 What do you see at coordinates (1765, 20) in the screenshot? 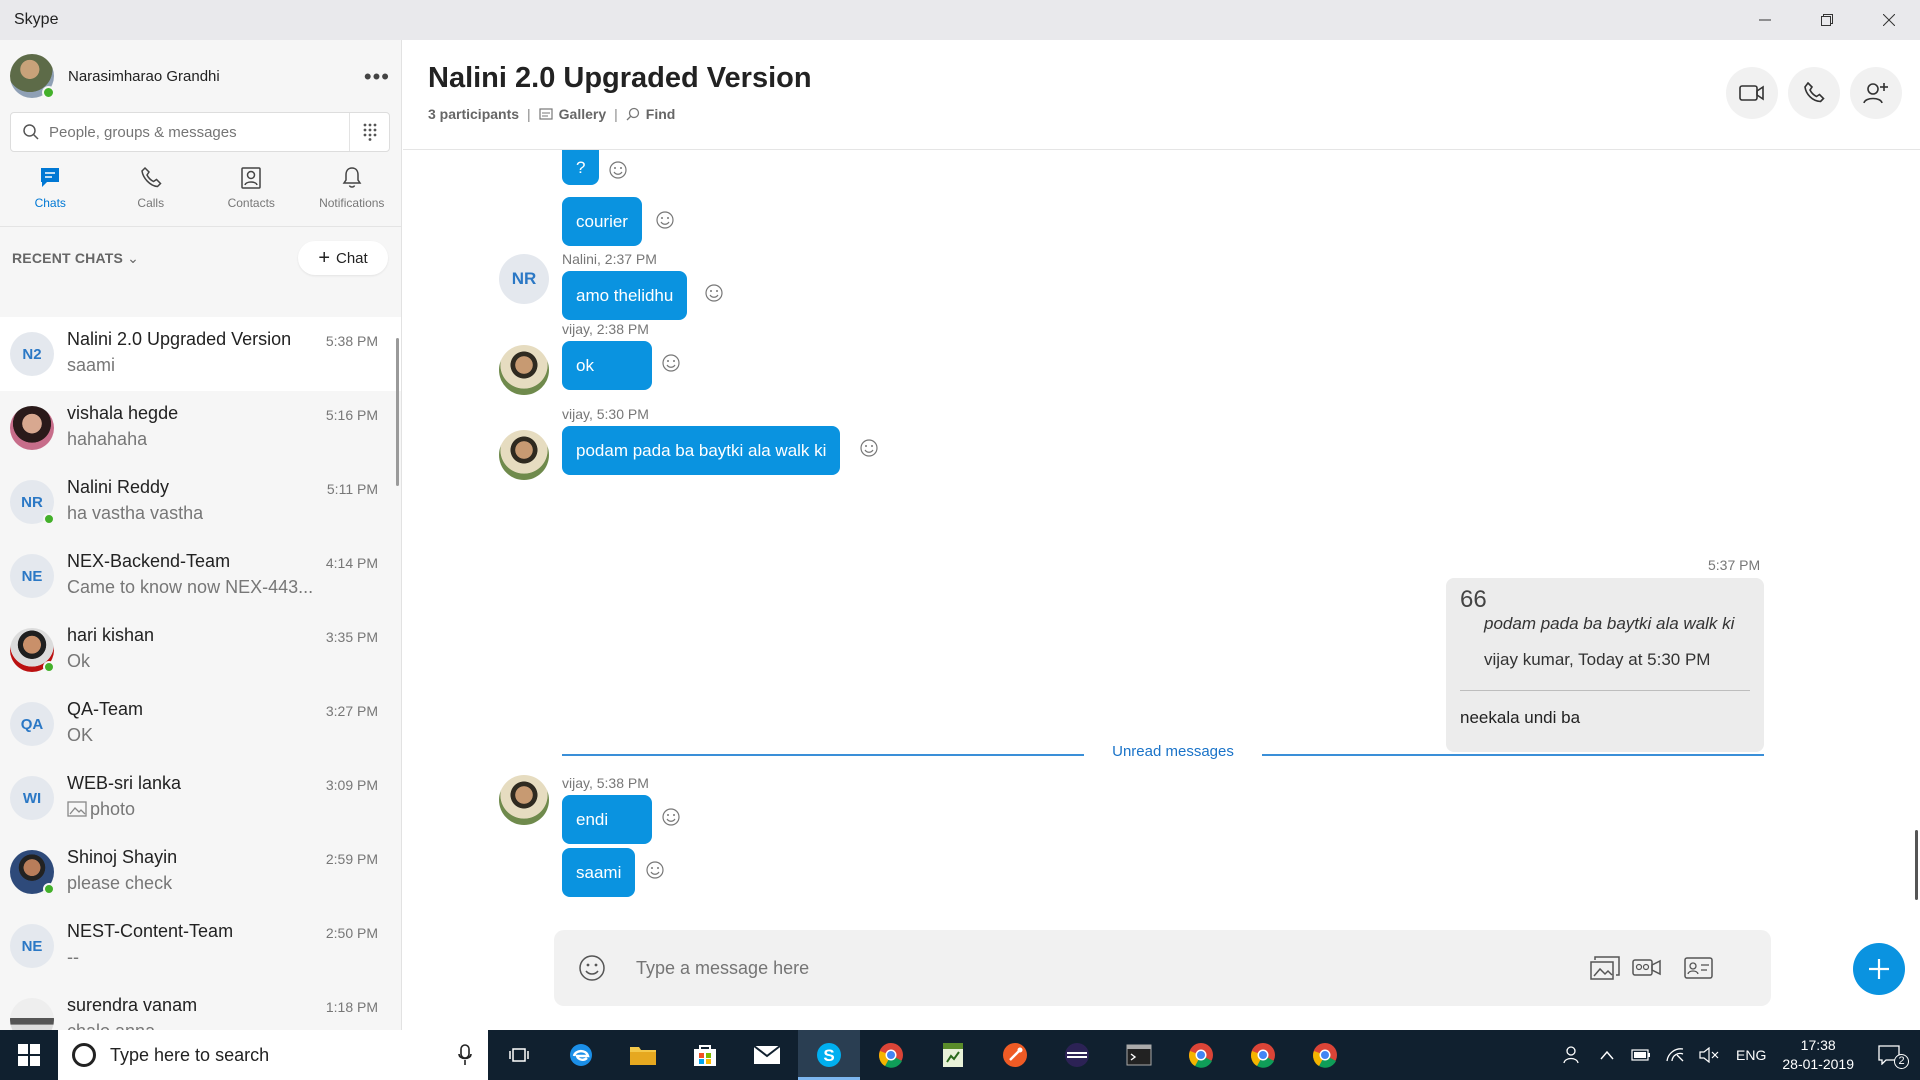
I see `minimize-button` at bounding box center [1765, 20].